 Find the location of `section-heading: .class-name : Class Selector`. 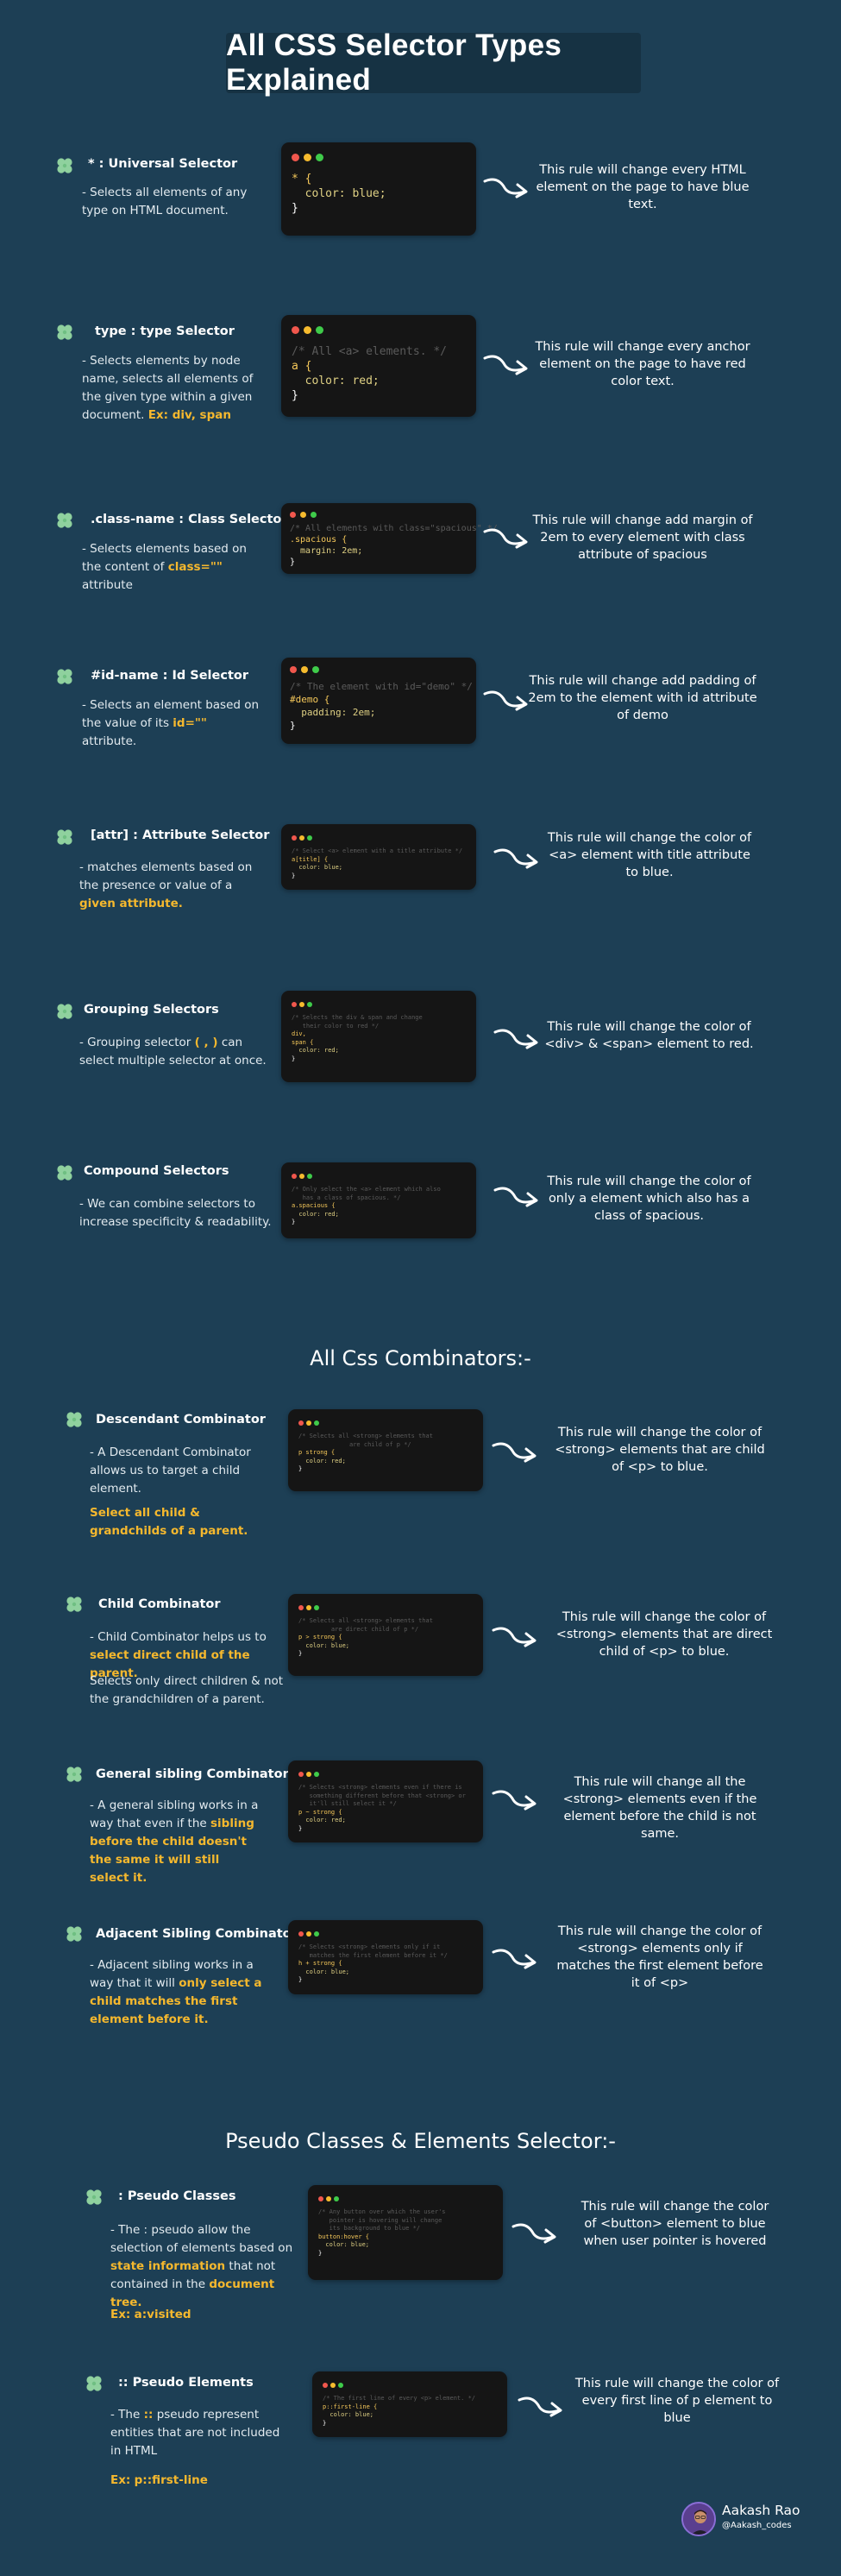

section-heading: .class-name : Class Selector is located at coordinates (189, 519).